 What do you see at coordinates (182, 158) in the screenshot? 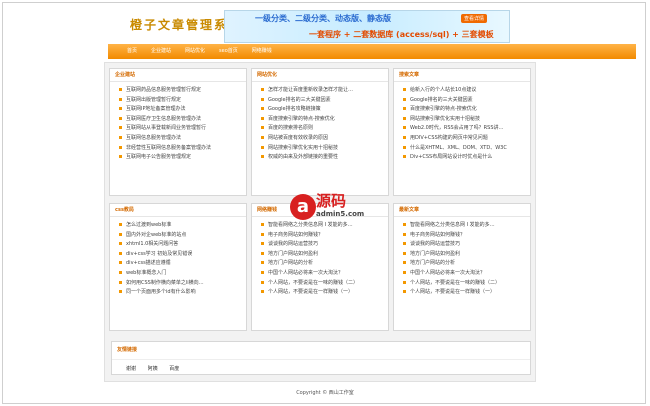
I see `list-item: 互联网电子公告服务管理规定` at bounding box center [182, 158].